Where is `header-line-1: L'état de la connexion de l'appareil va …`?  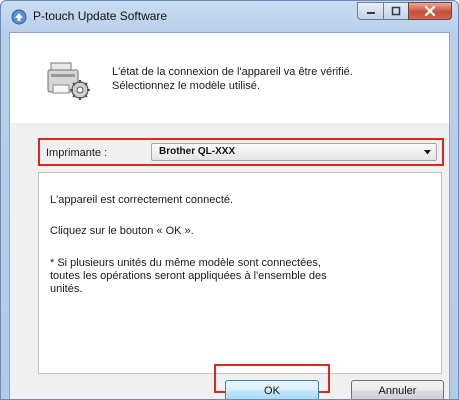 header-line-1: L'état de la connexion de l'appareil va … is located at coordinates (232, 72).